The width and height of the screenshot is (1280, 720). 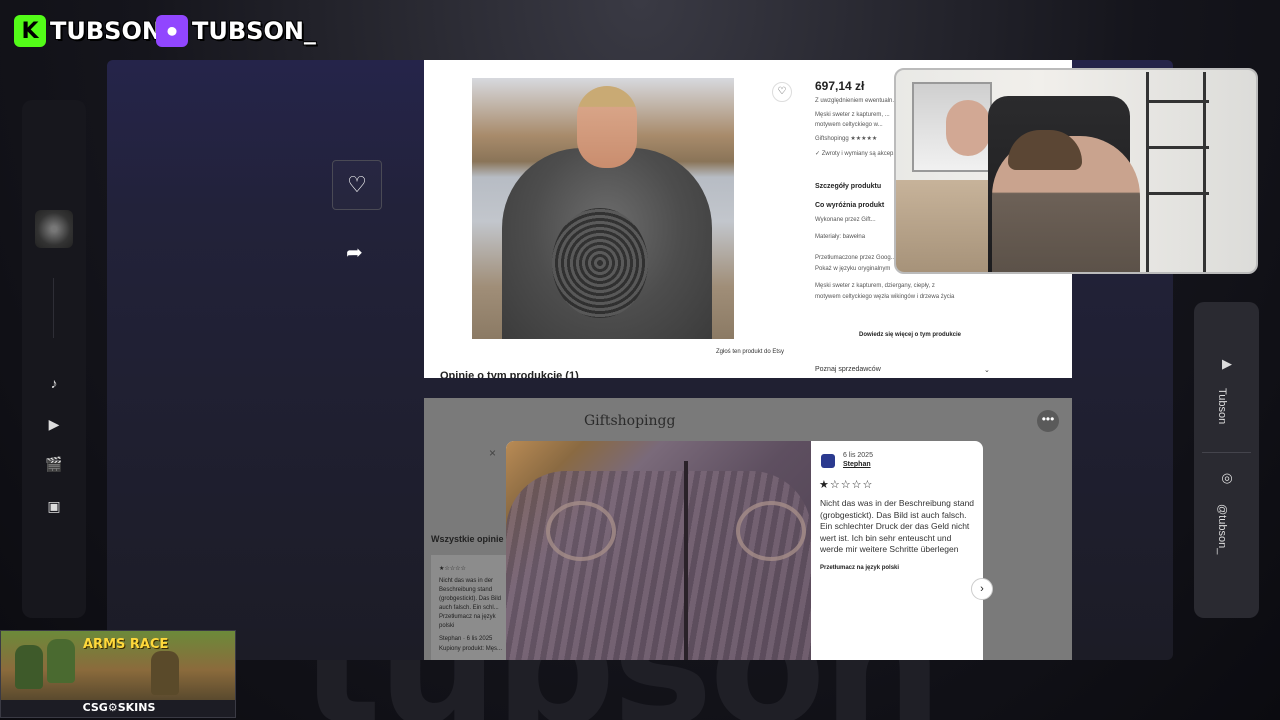 What do you see at coordinates (828, 461) in the screenshot?
I see `reviewer-avatar` at bounding box center [828, 461].